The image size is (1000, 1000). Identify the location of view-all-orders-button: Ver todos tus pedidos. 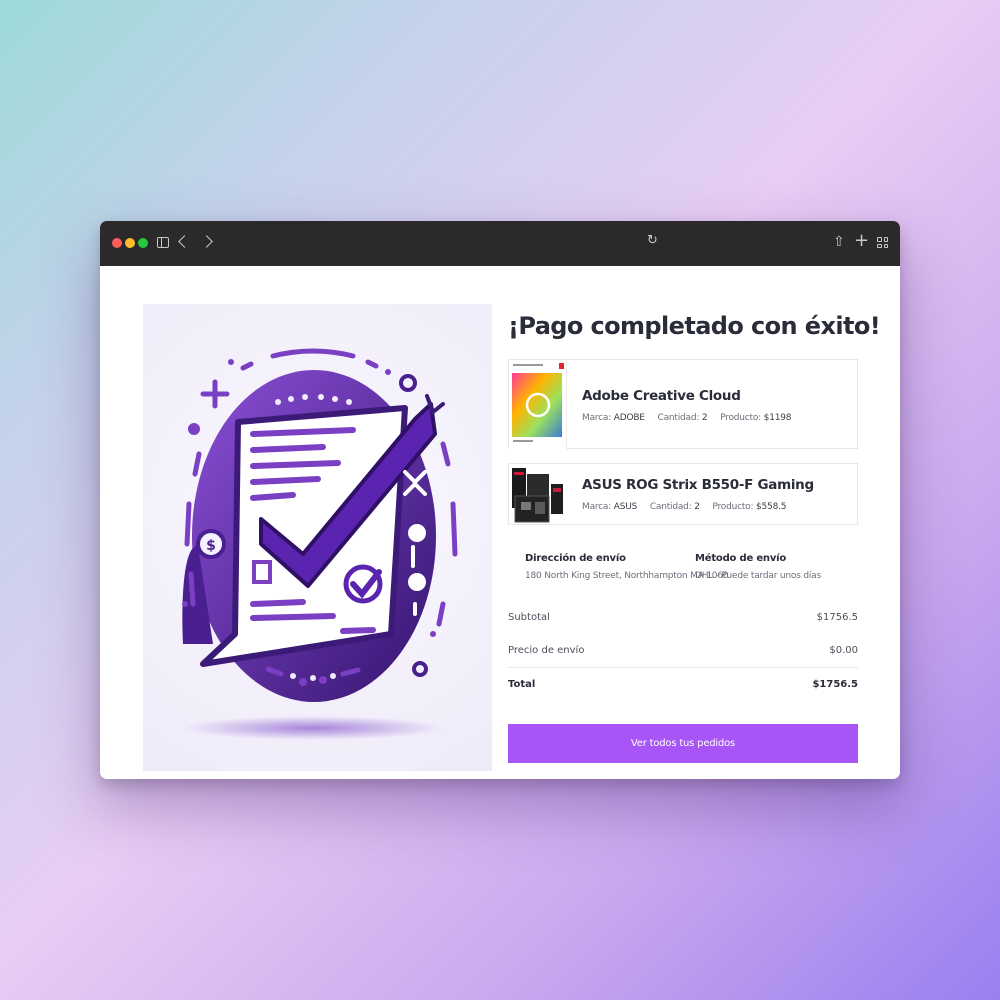
(683, 743).